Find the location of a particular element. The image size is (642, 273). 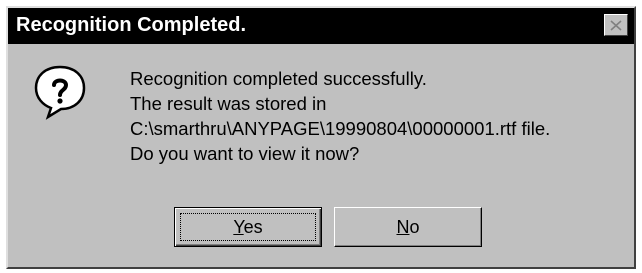

no-button-label: No is located at coordinates (407, 227).